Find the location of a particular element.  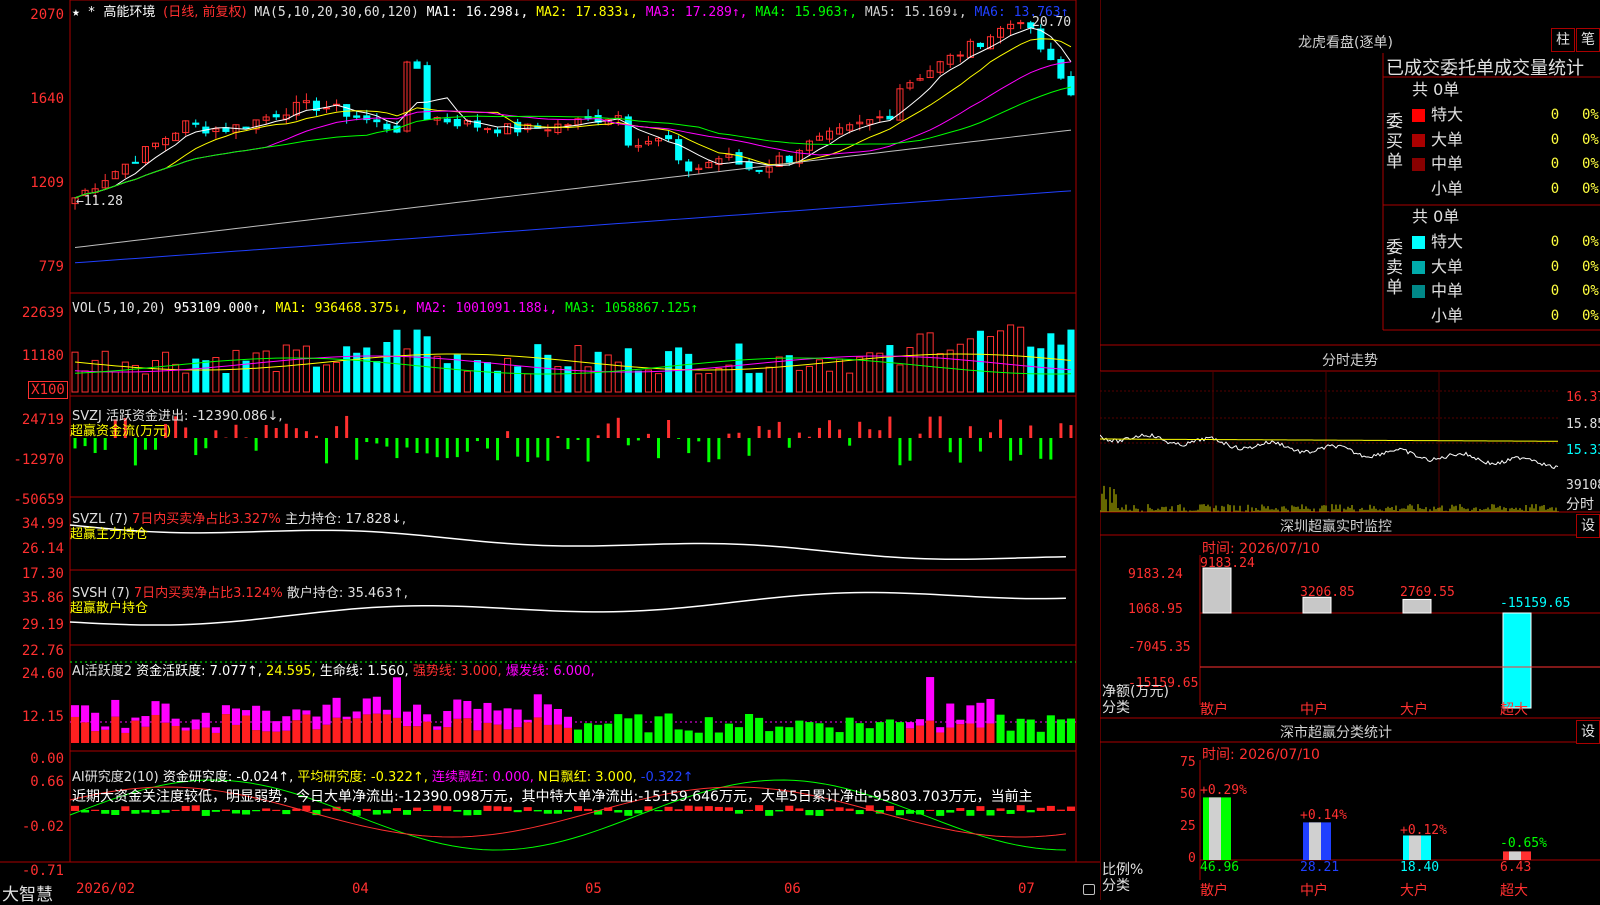

svzl-subtitle: 超赢主力持仓 is located at coordinates (109, 532).